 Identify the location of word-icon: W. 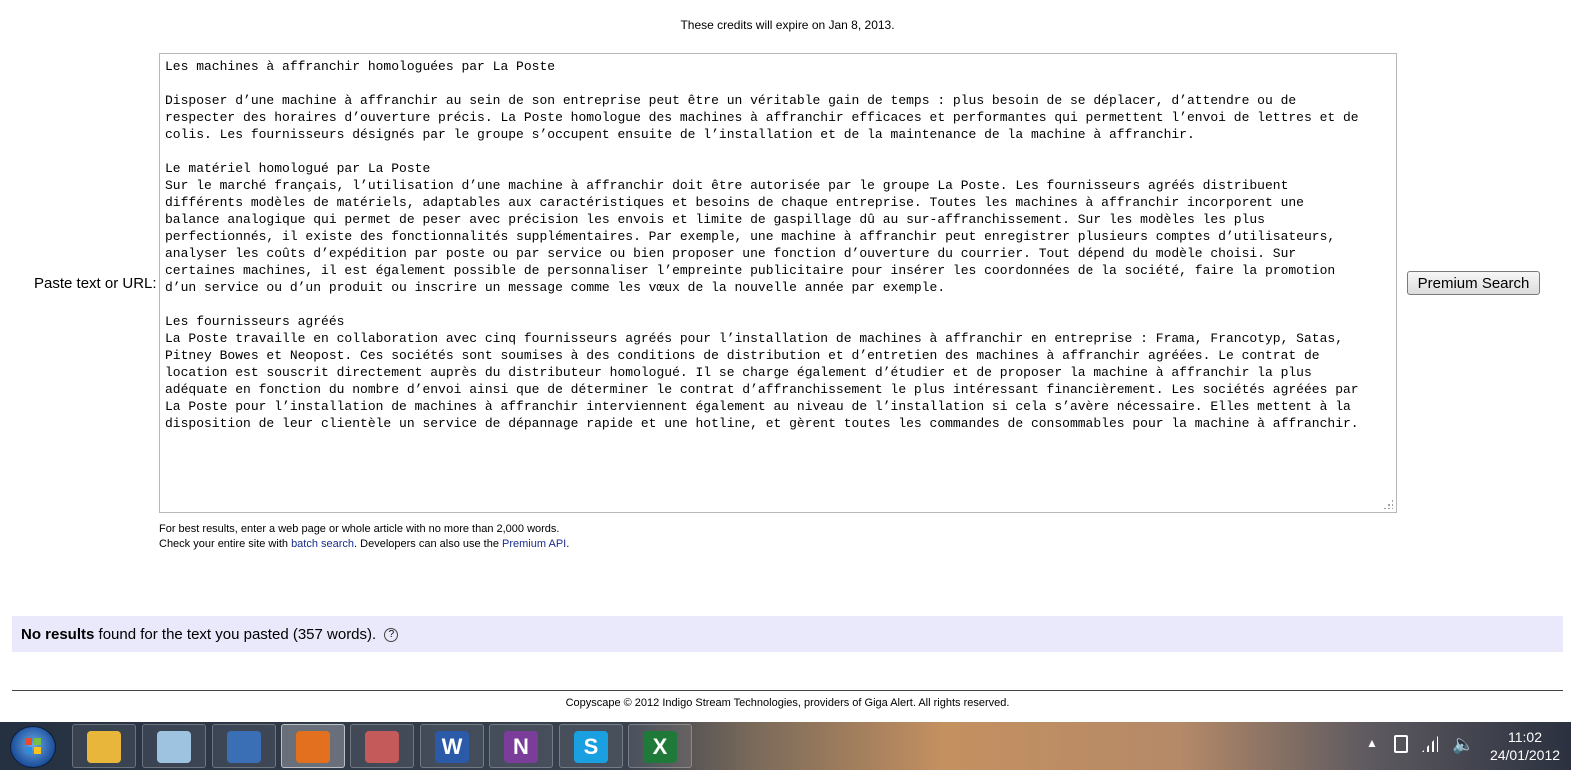
(452, 747).